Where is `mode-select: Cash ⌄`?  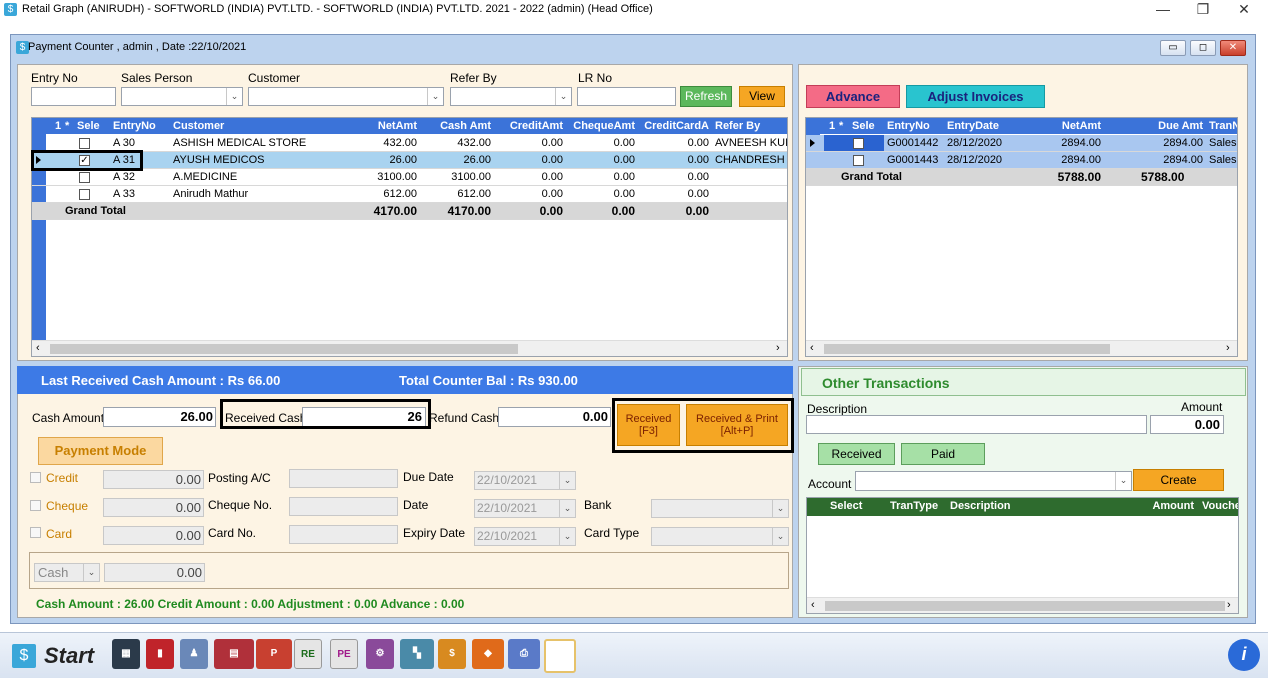 mode-select: Cash ⌄ is located at coordinates (67, 572).